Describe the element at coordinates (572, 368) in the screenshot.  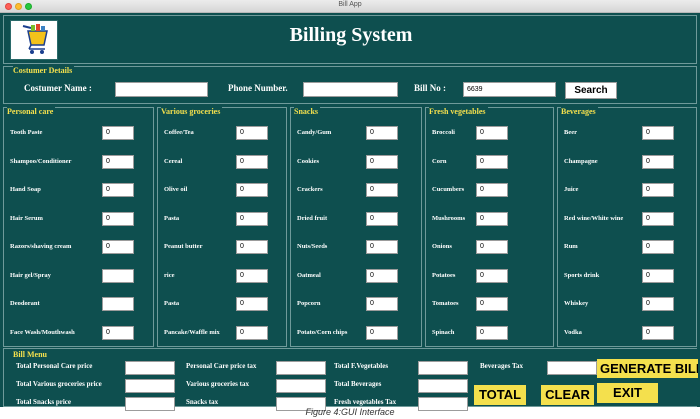
I see `beverages-tax-field` at that location.